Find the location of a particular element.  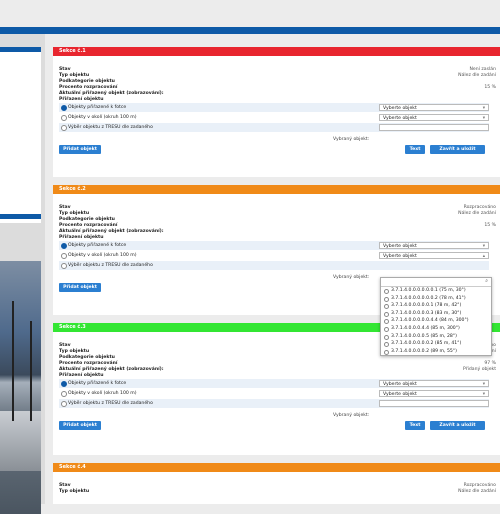

search-icon: ⌕ is located at coordinates (486, 281).